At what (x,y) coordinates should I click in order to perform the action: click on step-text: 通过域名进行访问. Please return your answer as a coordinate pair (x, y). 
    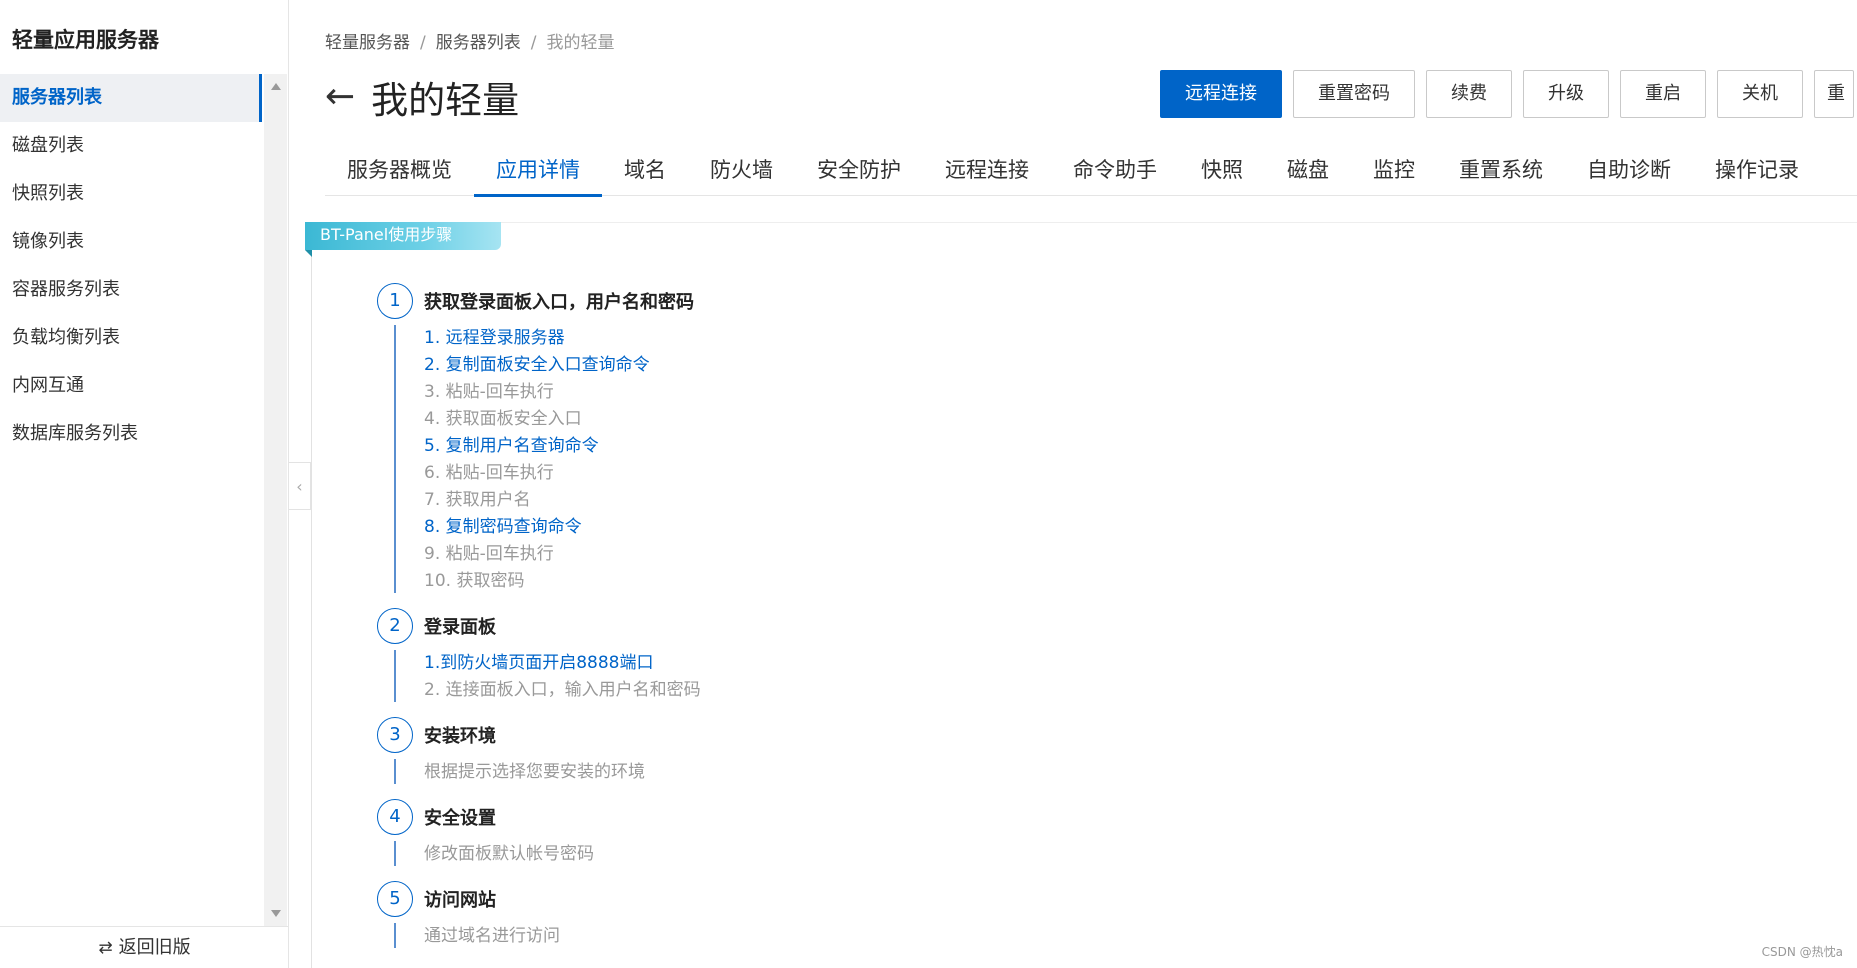
    Looking at the image, I should click on (492, 936).